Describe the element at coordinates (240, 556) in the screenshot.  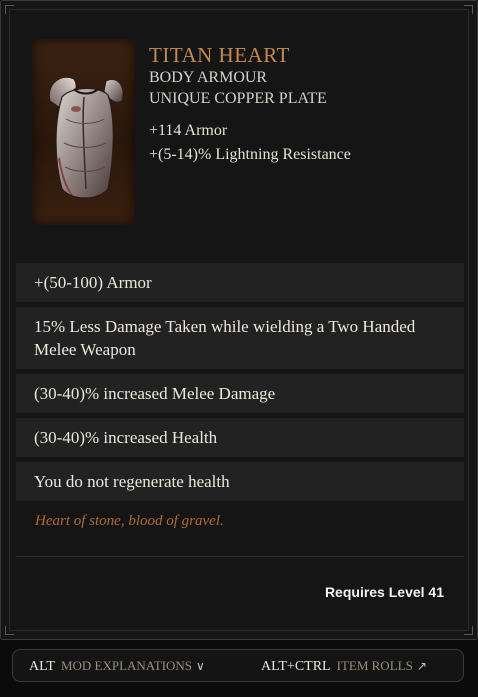
I see `divider` at that location.